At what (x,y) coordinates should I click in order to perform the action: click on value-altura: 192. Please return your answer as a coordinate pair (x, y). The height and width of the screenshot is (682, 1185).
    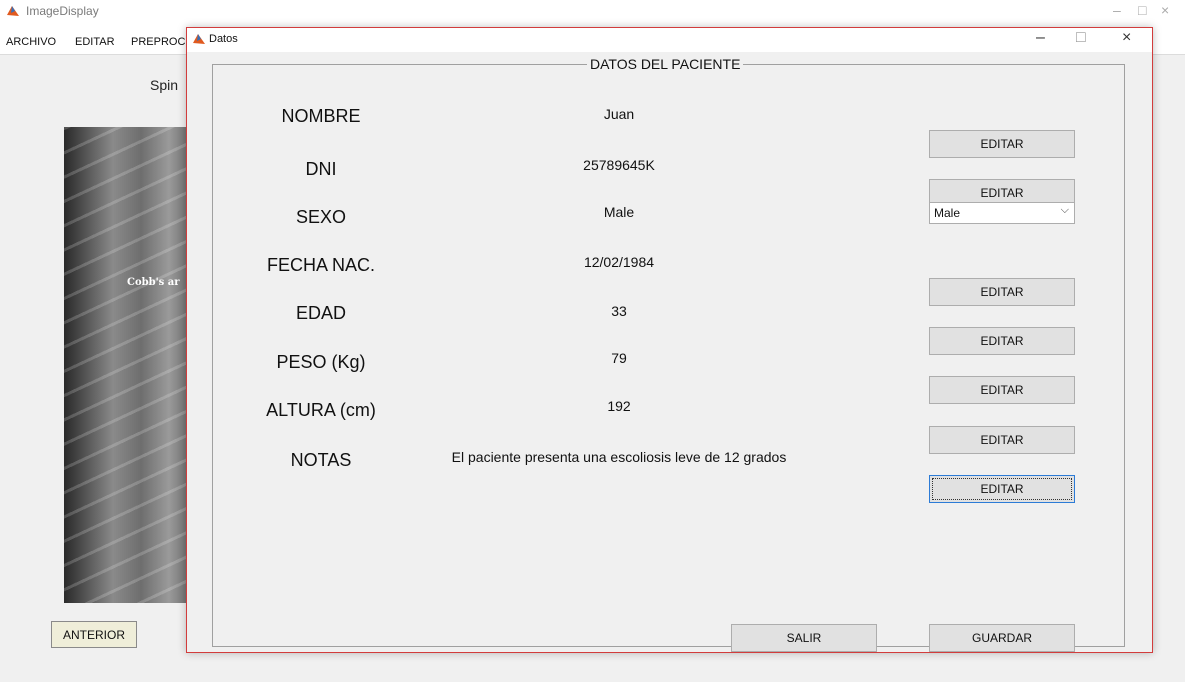
    Looking at the image, I should click on (619, 406).